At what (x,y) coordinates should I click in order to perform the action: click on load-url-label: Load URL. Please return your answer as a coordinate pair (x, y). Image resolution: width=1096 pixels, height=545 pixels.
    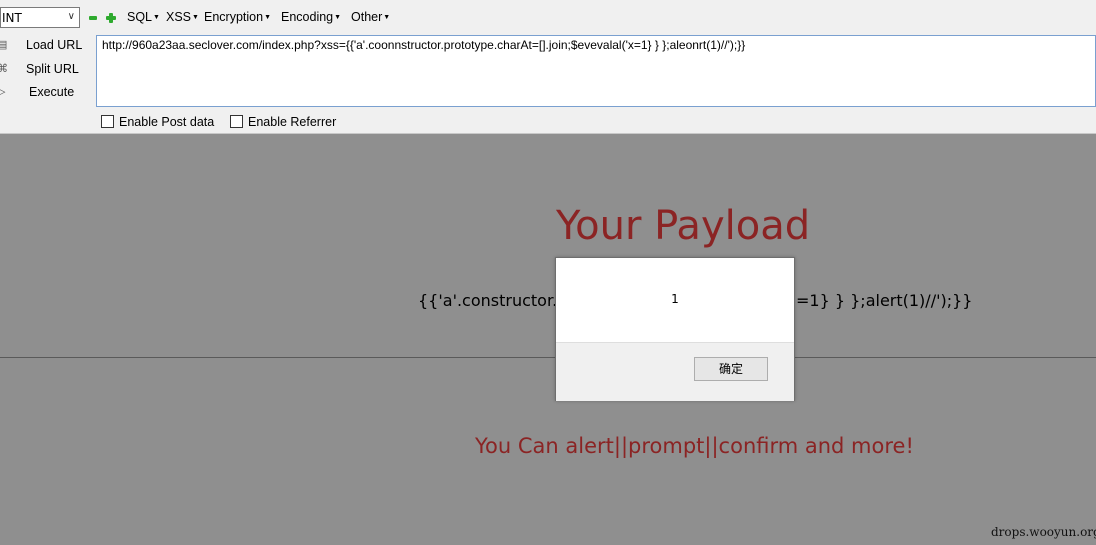
    Looking at the image, I should click on (54, 45).